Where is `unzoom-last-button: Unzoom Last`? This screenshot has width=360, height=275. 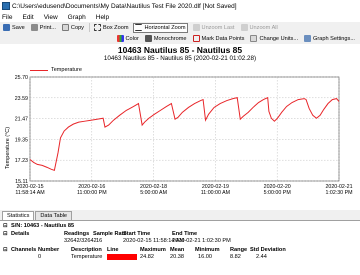 unzoom-last-button: Unzoom Last is located at coordinates (214, 28).